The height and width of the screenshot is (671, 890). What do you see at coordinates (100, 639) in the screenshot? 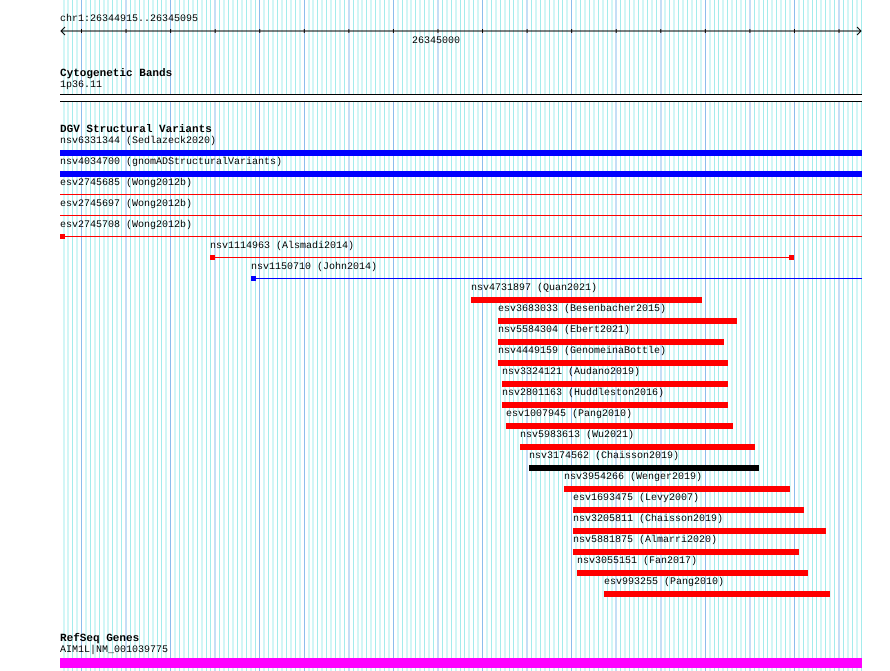
I see `track-title: RefSeq Genes` at bounding box center [100, 639].